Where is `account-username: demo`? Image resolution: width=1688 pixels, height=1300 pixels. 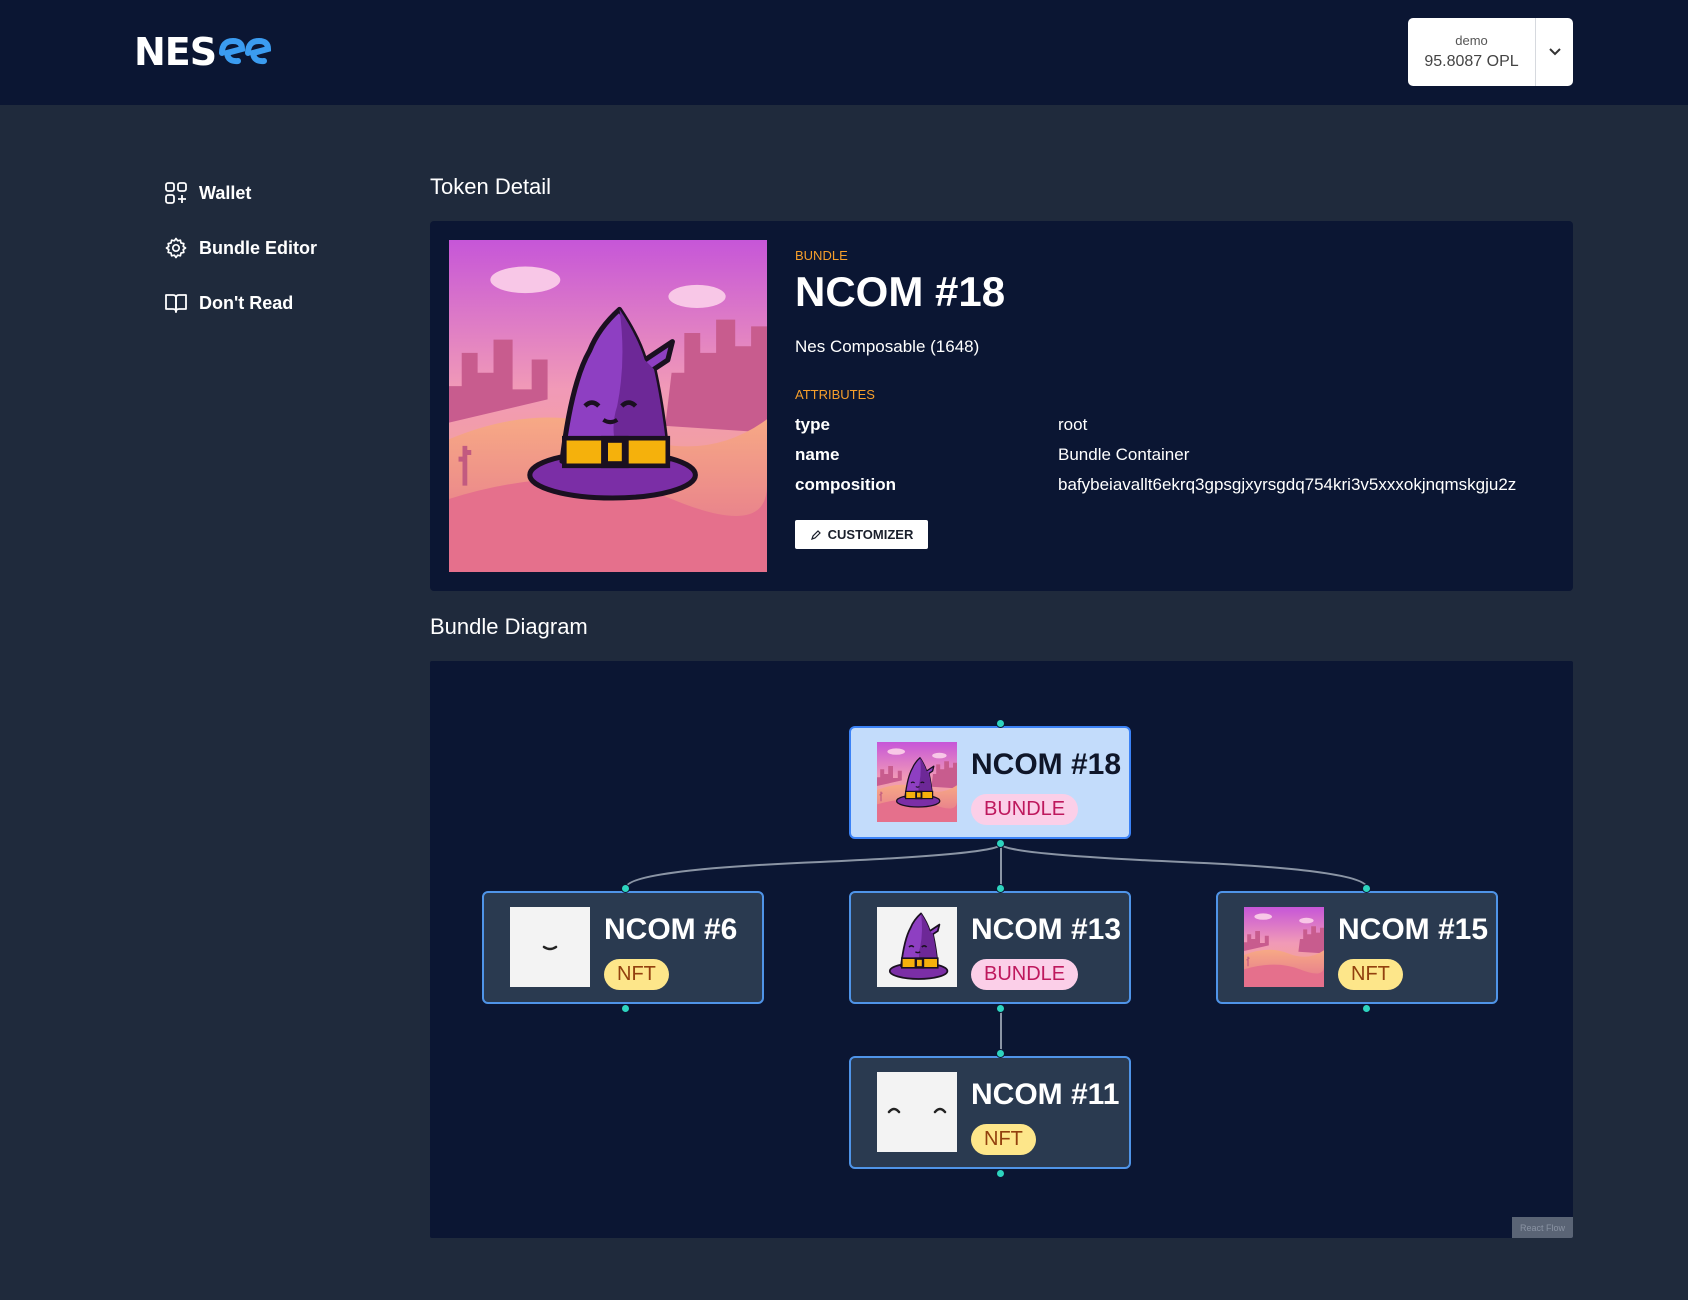 account-username: demo is located at coordinates (1471, 40).